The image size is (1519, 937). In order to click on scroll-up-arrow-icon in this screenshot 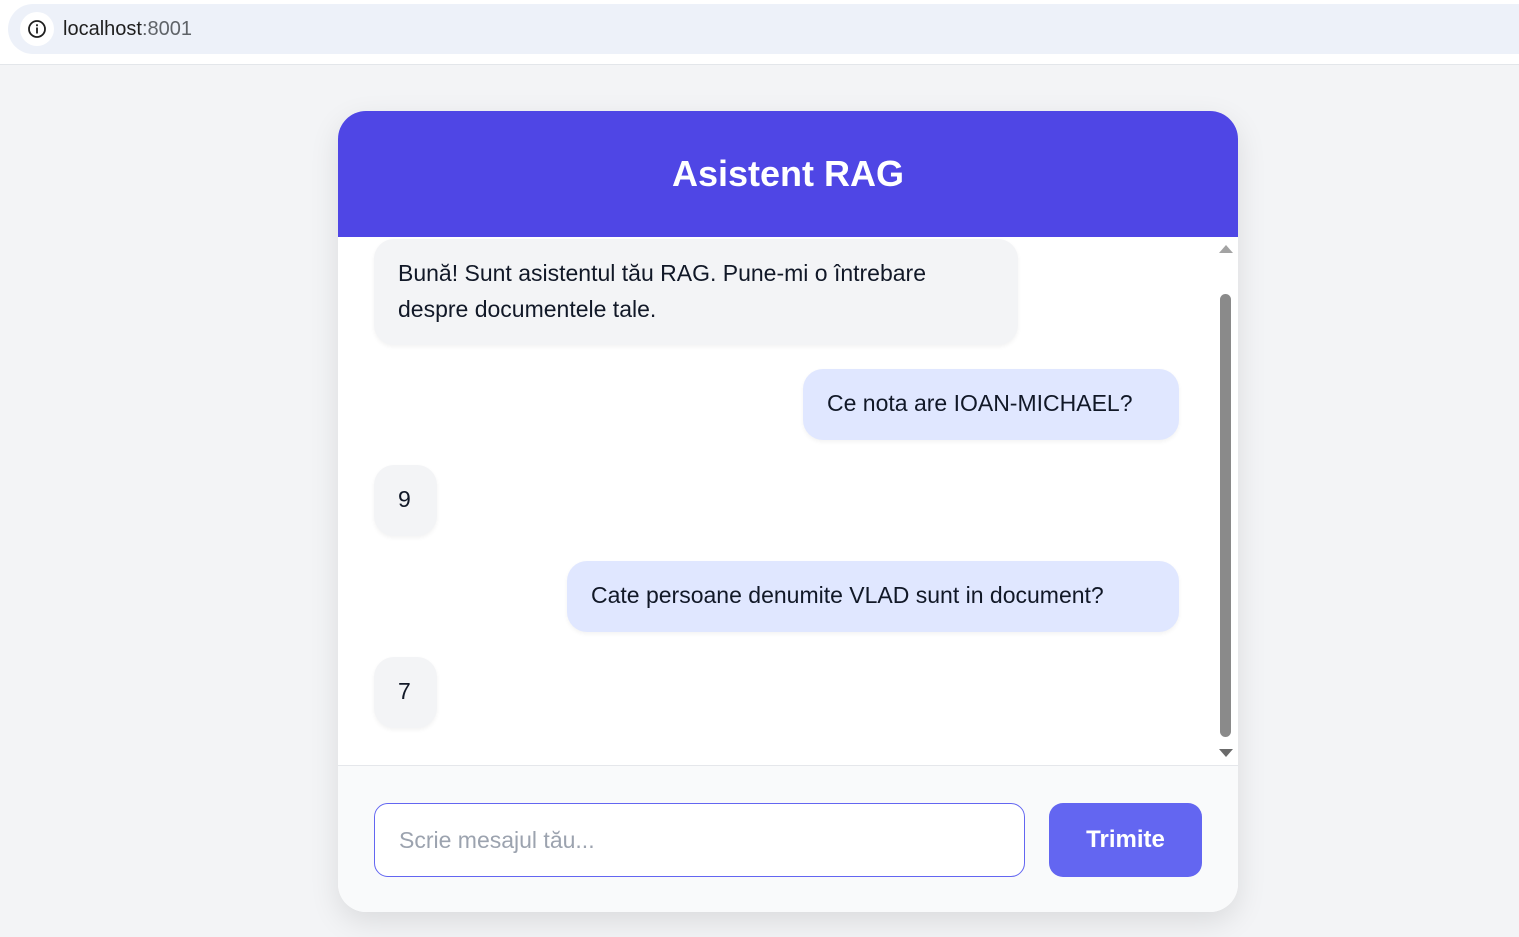, I will do `click(1226, 249)`.